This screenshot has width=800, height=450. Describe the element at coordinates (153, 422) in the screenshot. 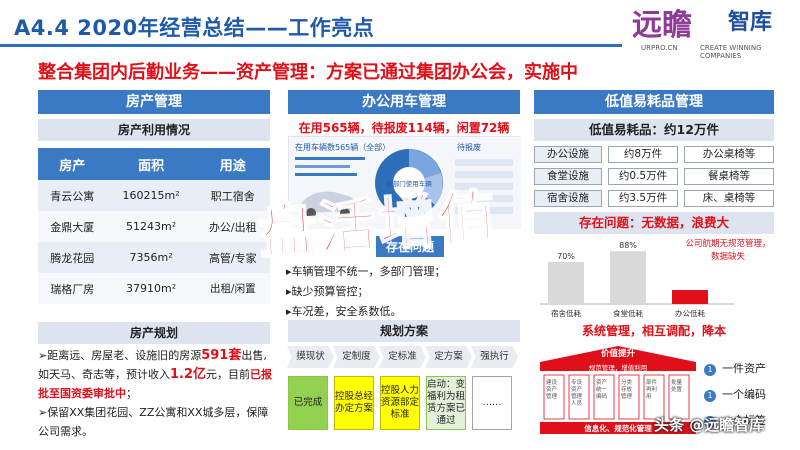

I see `plan-text: 保留XX集团花园、ZZ公寓和XX城多层，保障公司需求。` at that location.